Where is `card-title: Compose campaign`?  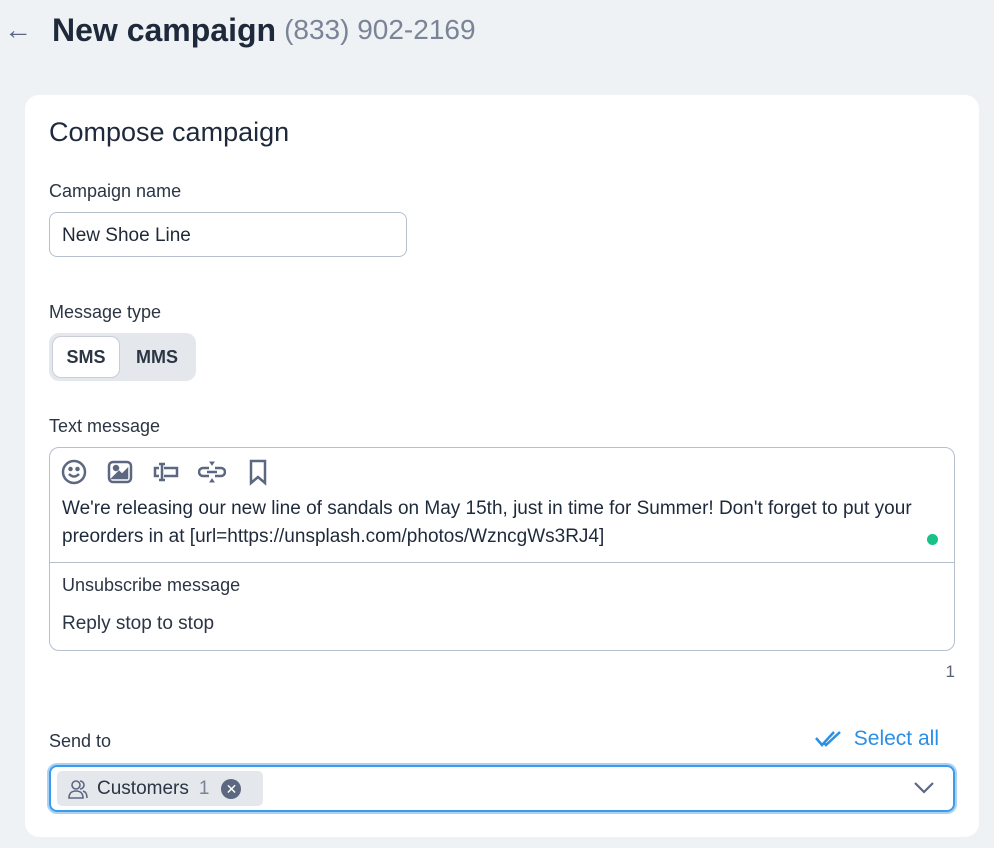 card-title: Compose campaign is located at coordinates (169, 132).